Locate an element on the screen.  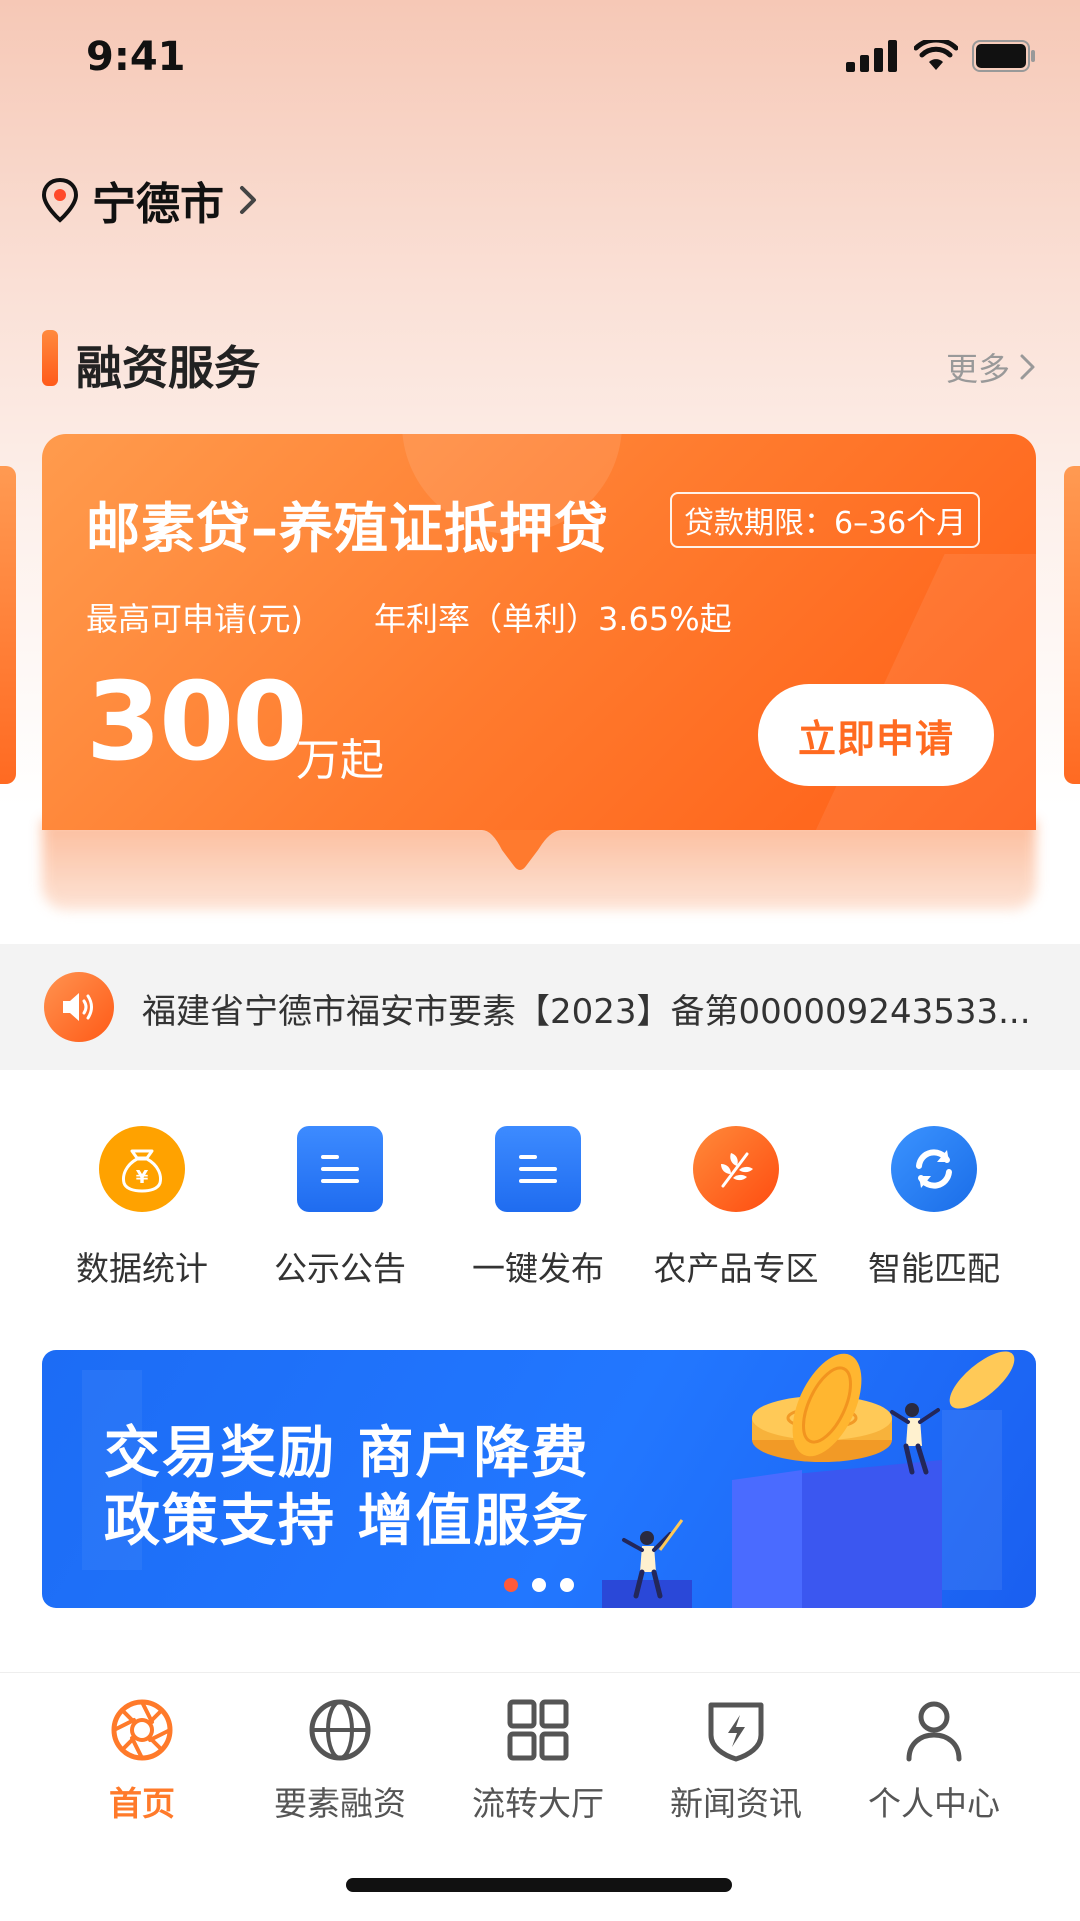
quick-action-label: 公示公告 is located at coordinates (340, 1268).